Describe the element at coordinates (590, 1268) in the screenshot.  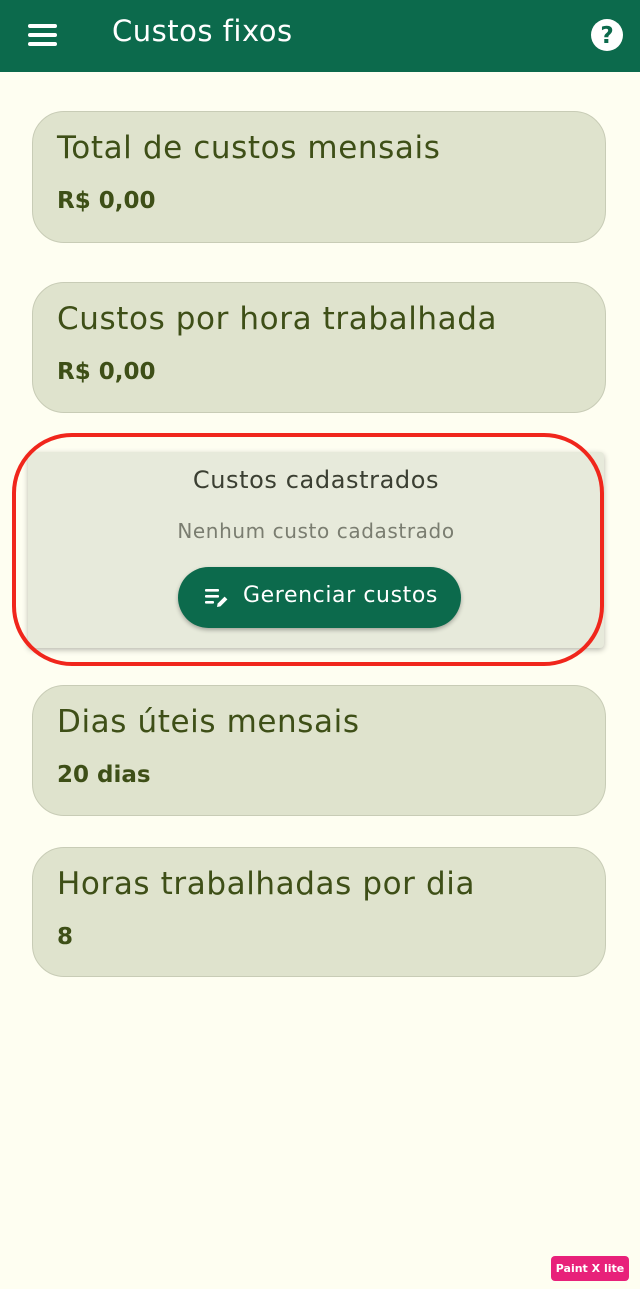
I see `paint-x-lite-watermark: Paint X lite` at that location.